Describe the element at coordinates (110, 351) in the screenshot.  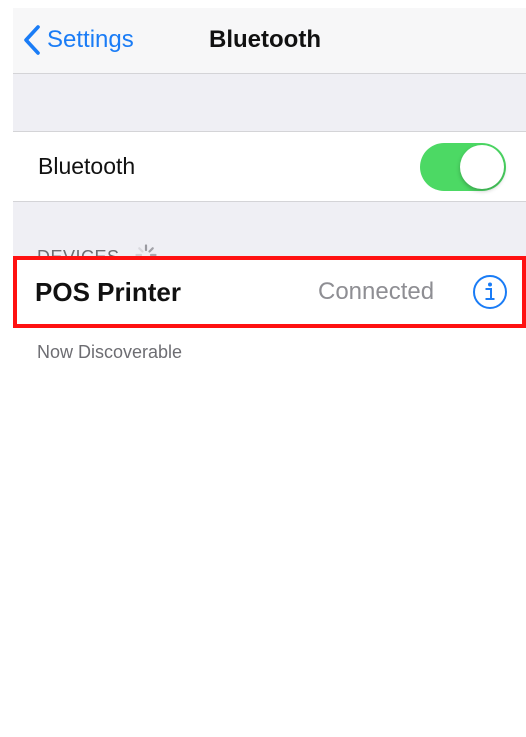
I see `discoverable-status: Now Discoverable` at that location.